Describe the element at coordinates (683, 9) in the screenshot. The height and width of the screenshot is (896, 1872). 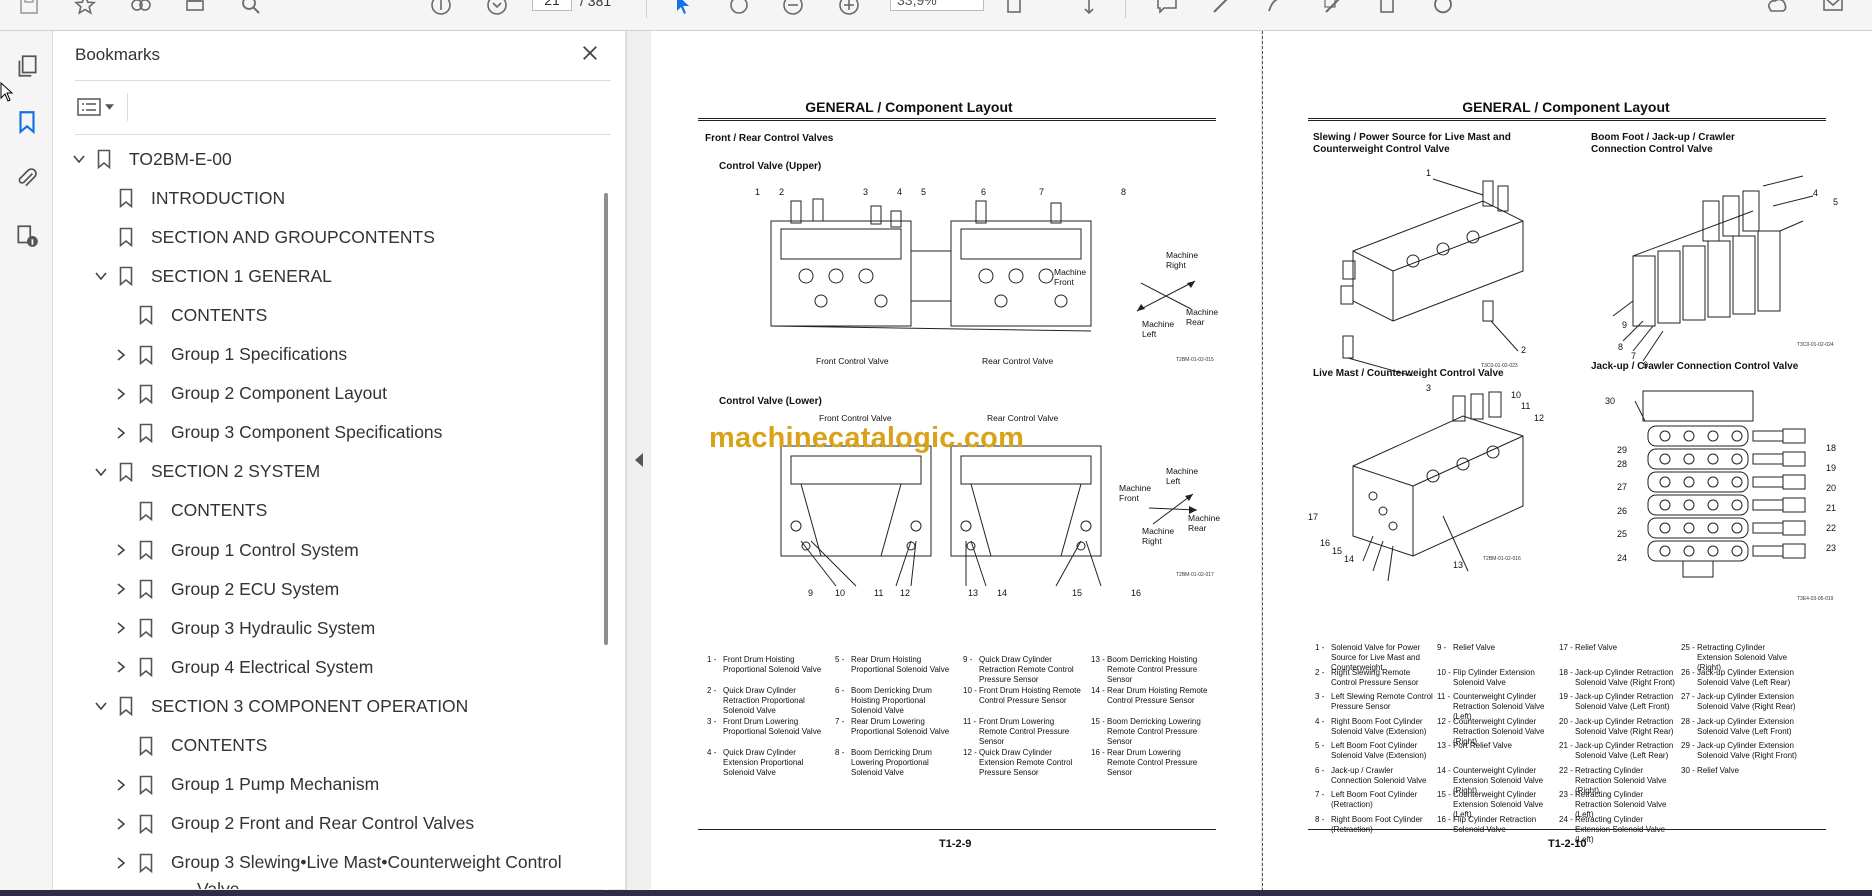
I see `select-cursor-icon` at that location.